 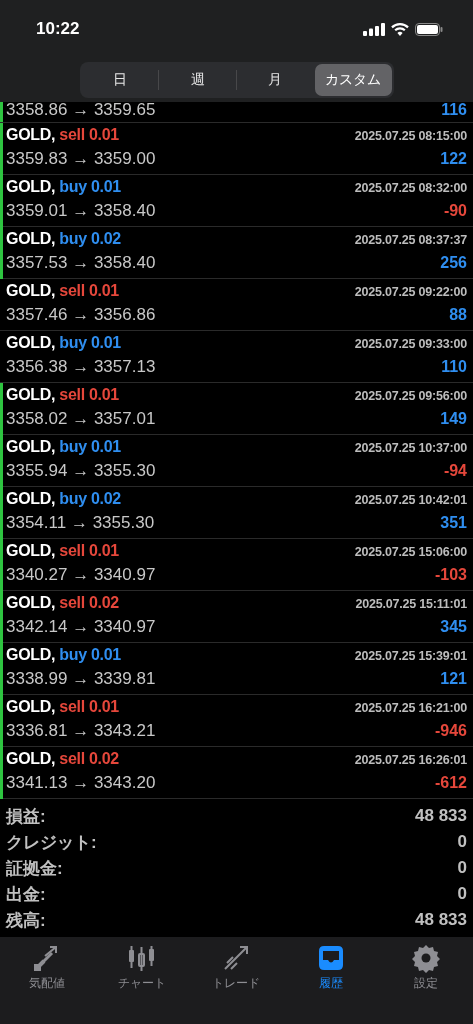 I want to click on settings-icon, so click(x=425, y=958).